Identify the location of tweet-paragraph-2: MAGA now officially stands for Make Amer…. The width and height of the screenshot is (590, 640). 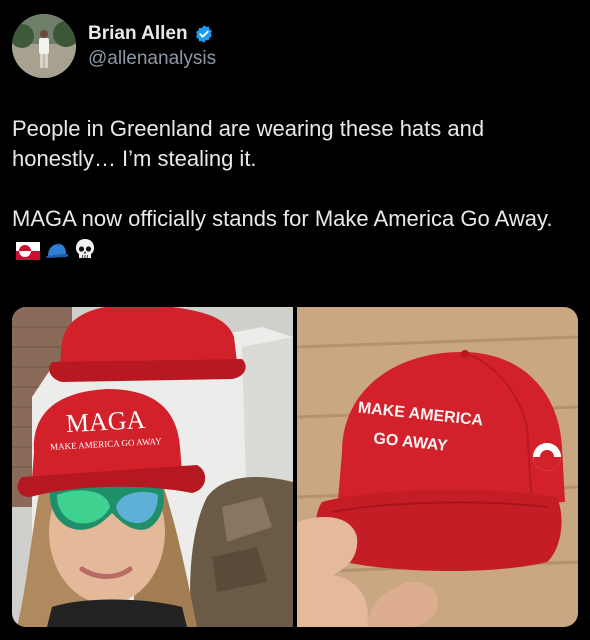
(292, 236).